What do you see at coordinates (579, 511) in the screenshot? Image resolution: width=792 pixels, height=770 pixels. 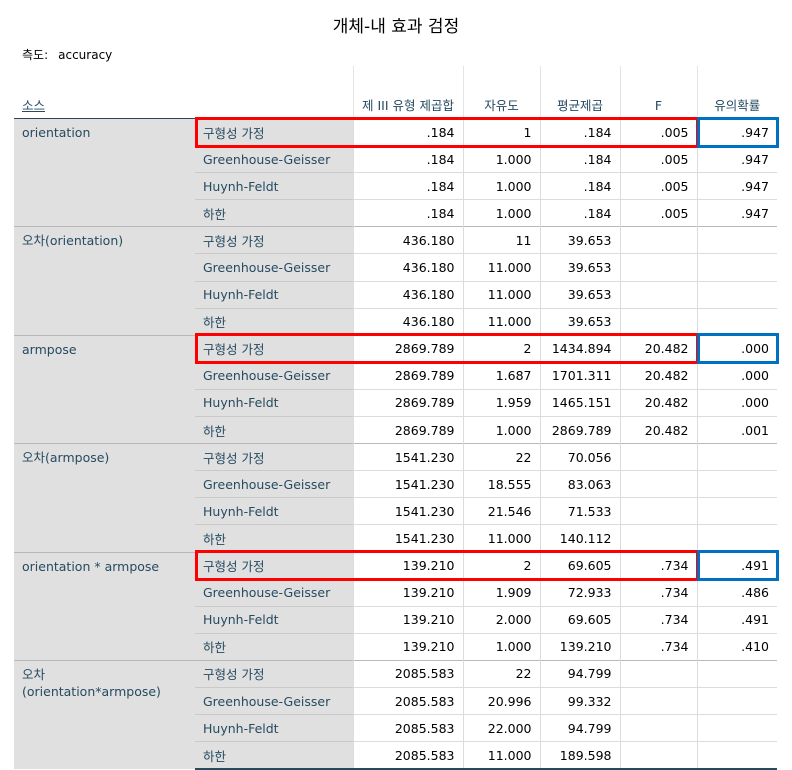 I see `ms-cell: 71.533` at bounding box center [579, 511].